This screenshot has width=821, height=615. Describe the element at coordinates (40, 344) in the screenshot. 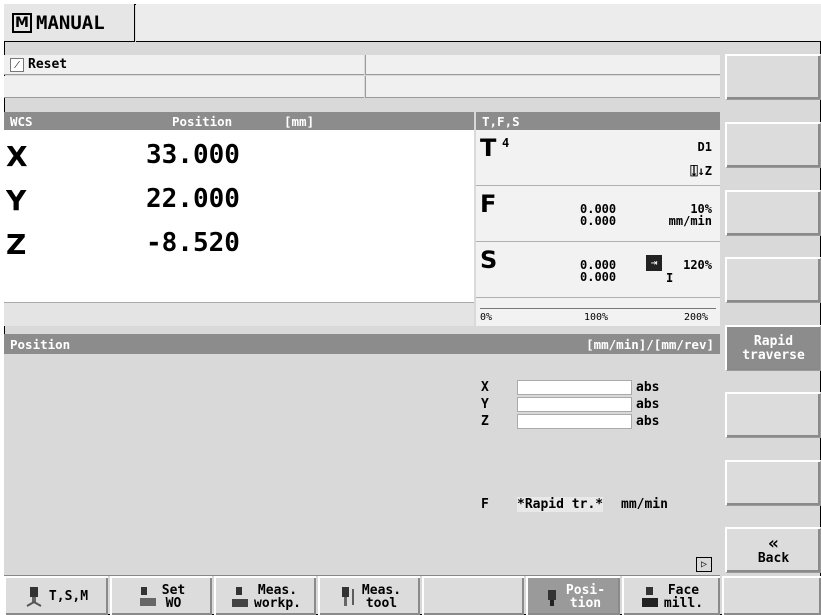

I see `position-title: Position` at that location.